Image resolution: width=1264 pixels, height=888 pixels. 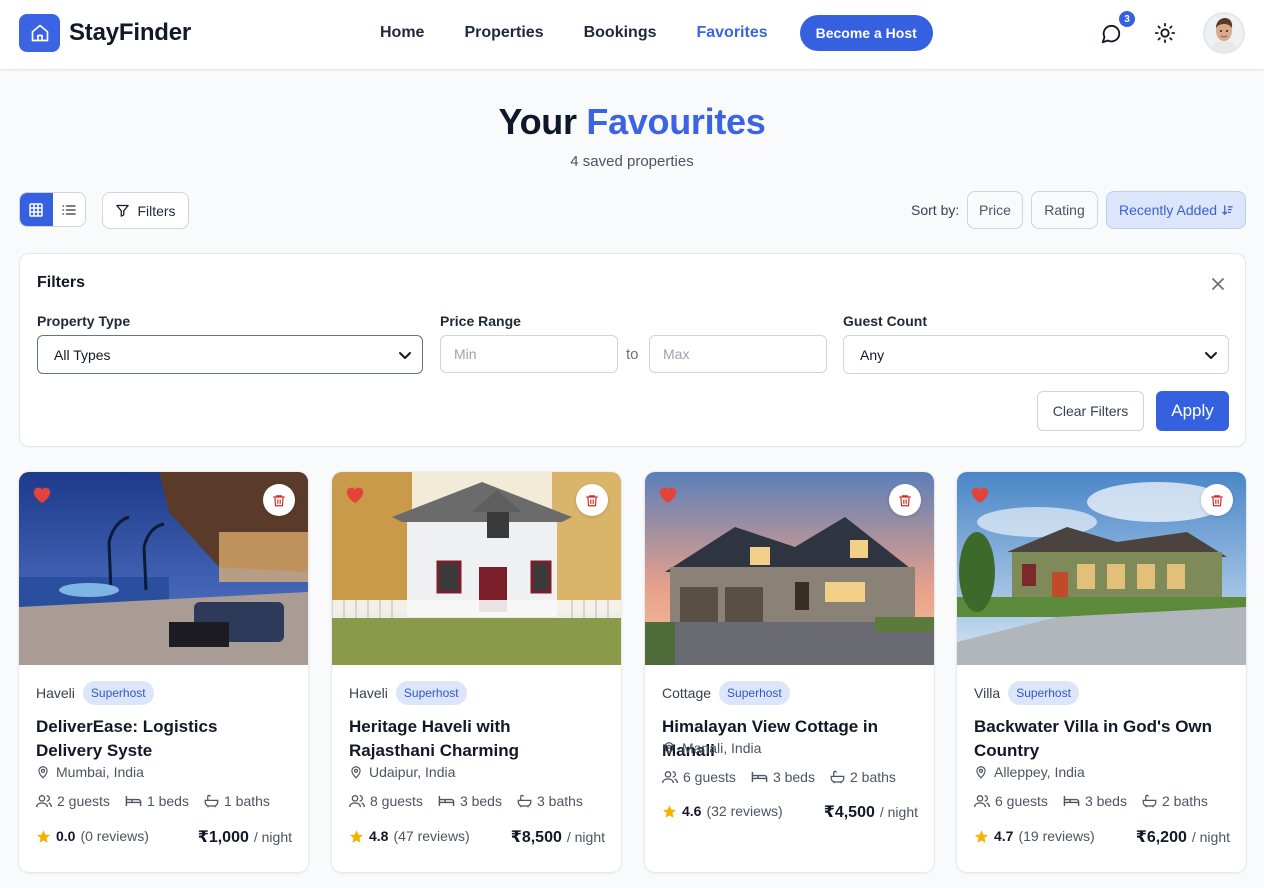 I want to click on price-value: ₹4,500, so click(x=849, y=812).